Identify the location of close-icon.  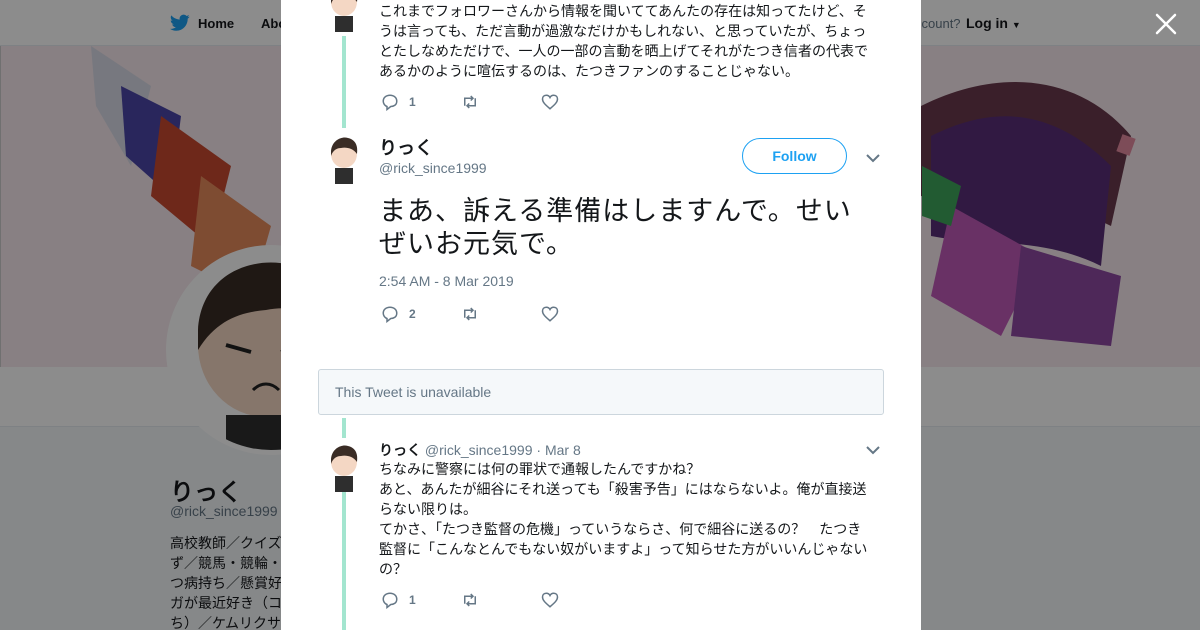
(1166, 24).